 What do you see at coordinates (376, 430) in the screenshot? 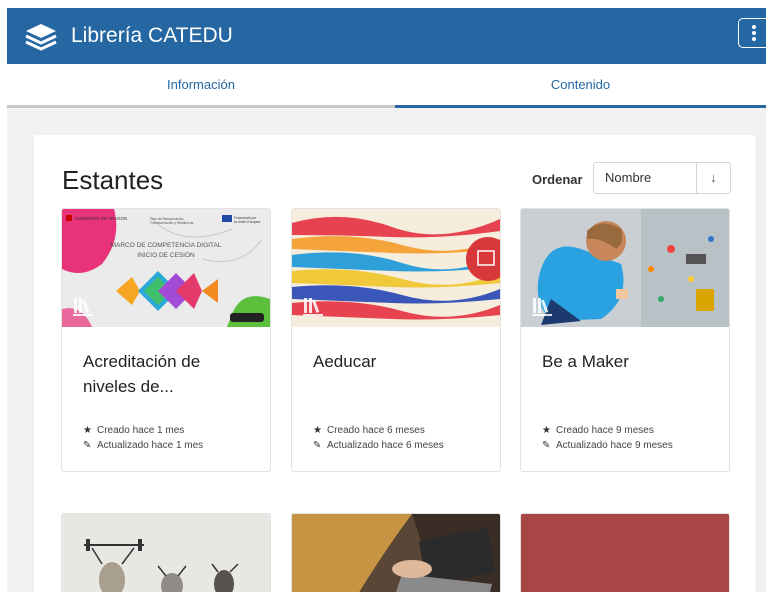
I see `created-text: Creado hace 6 meses` at bounding box center [376, 430].